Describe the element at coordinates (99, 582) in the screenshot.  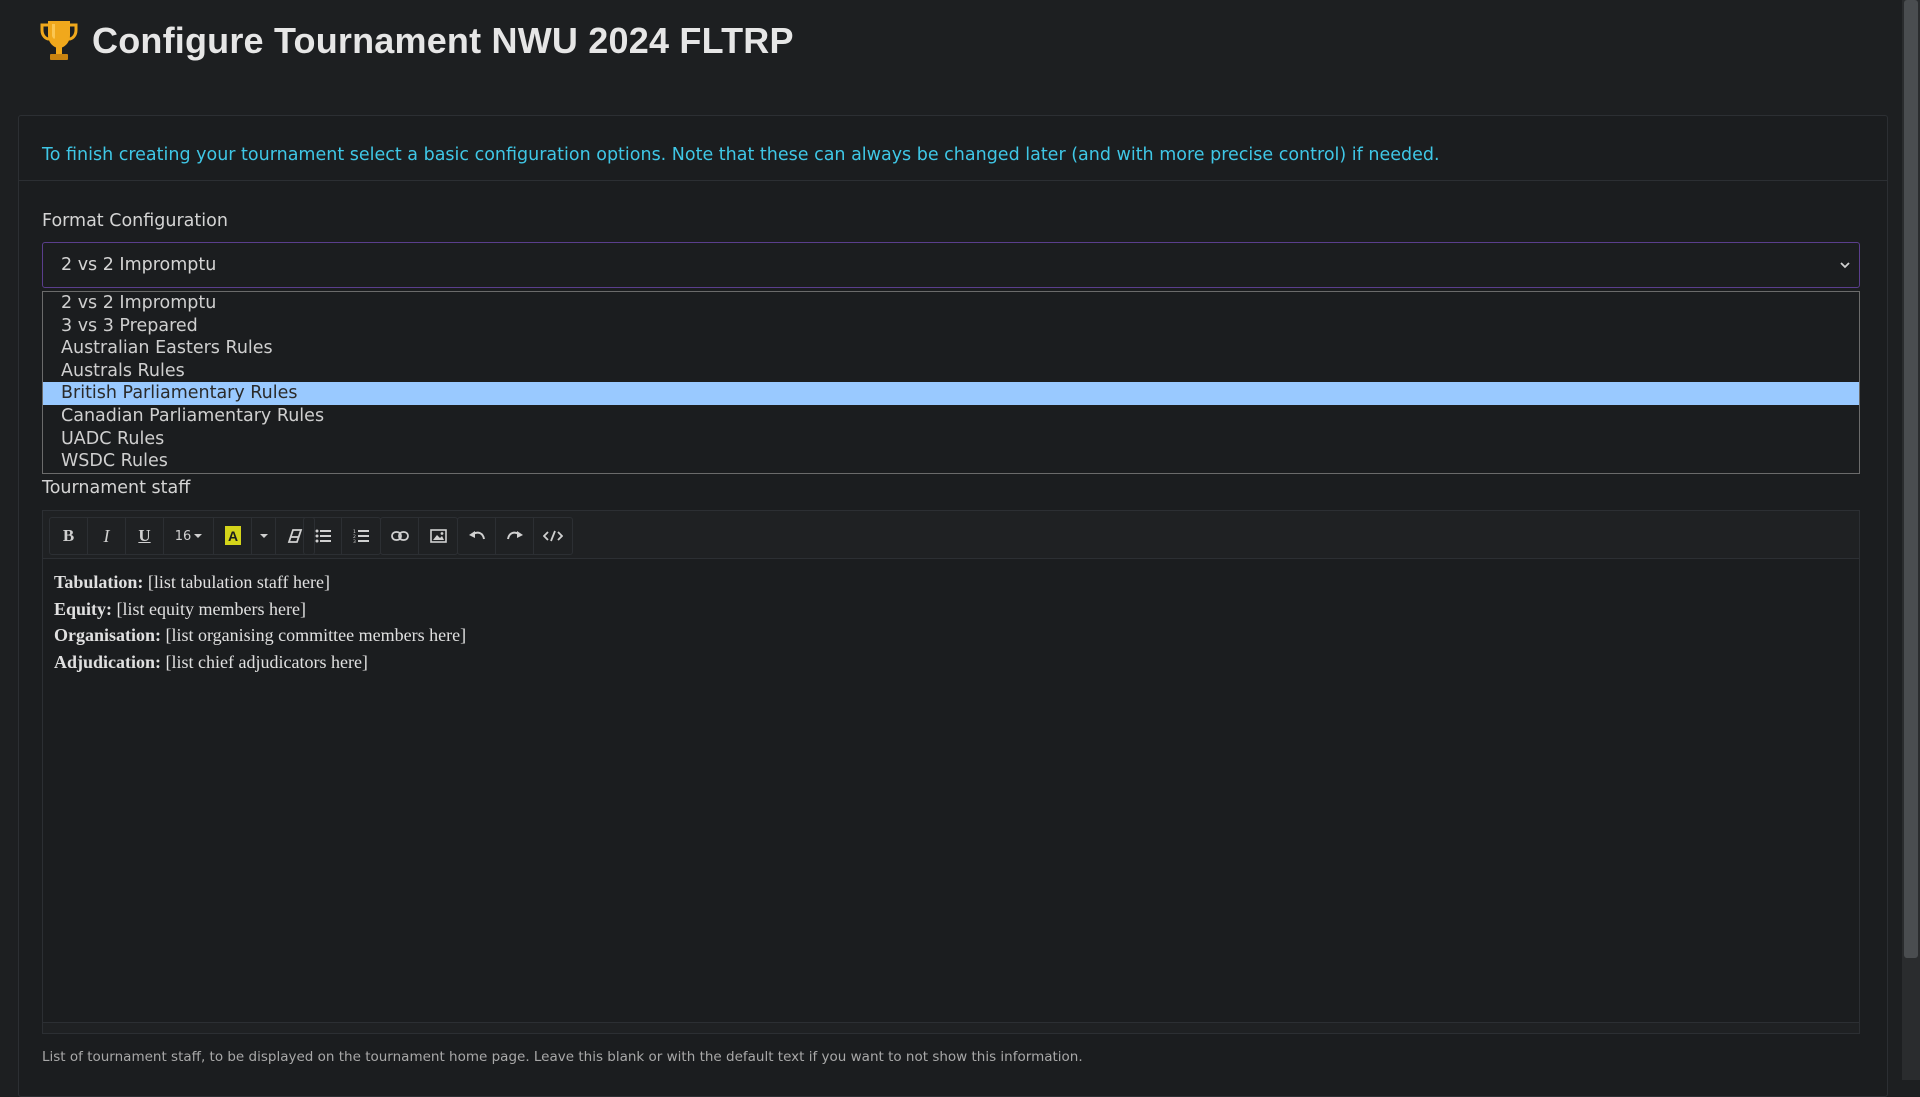
I see `line-key: Tabulation:` at that location.